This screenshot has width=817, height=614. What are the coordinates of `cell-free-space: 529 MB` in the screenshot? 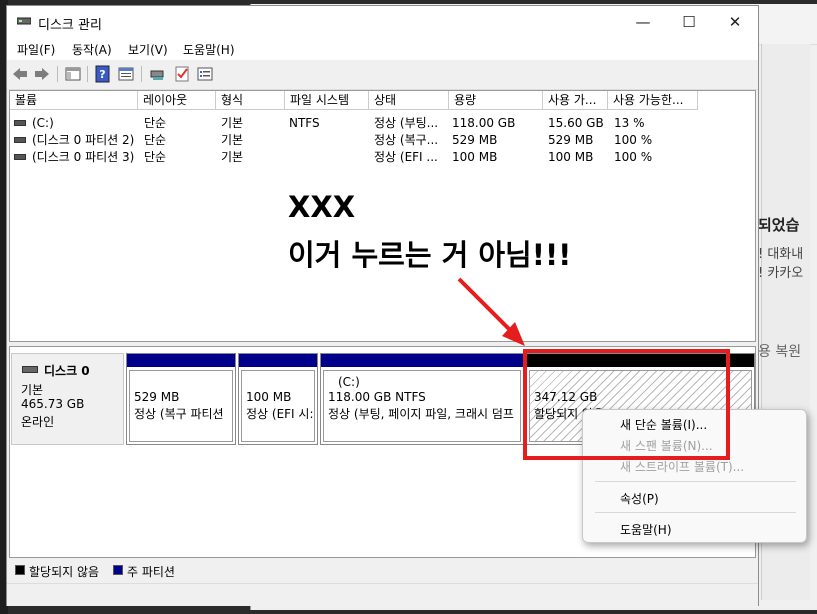 It's located at (571, 140).